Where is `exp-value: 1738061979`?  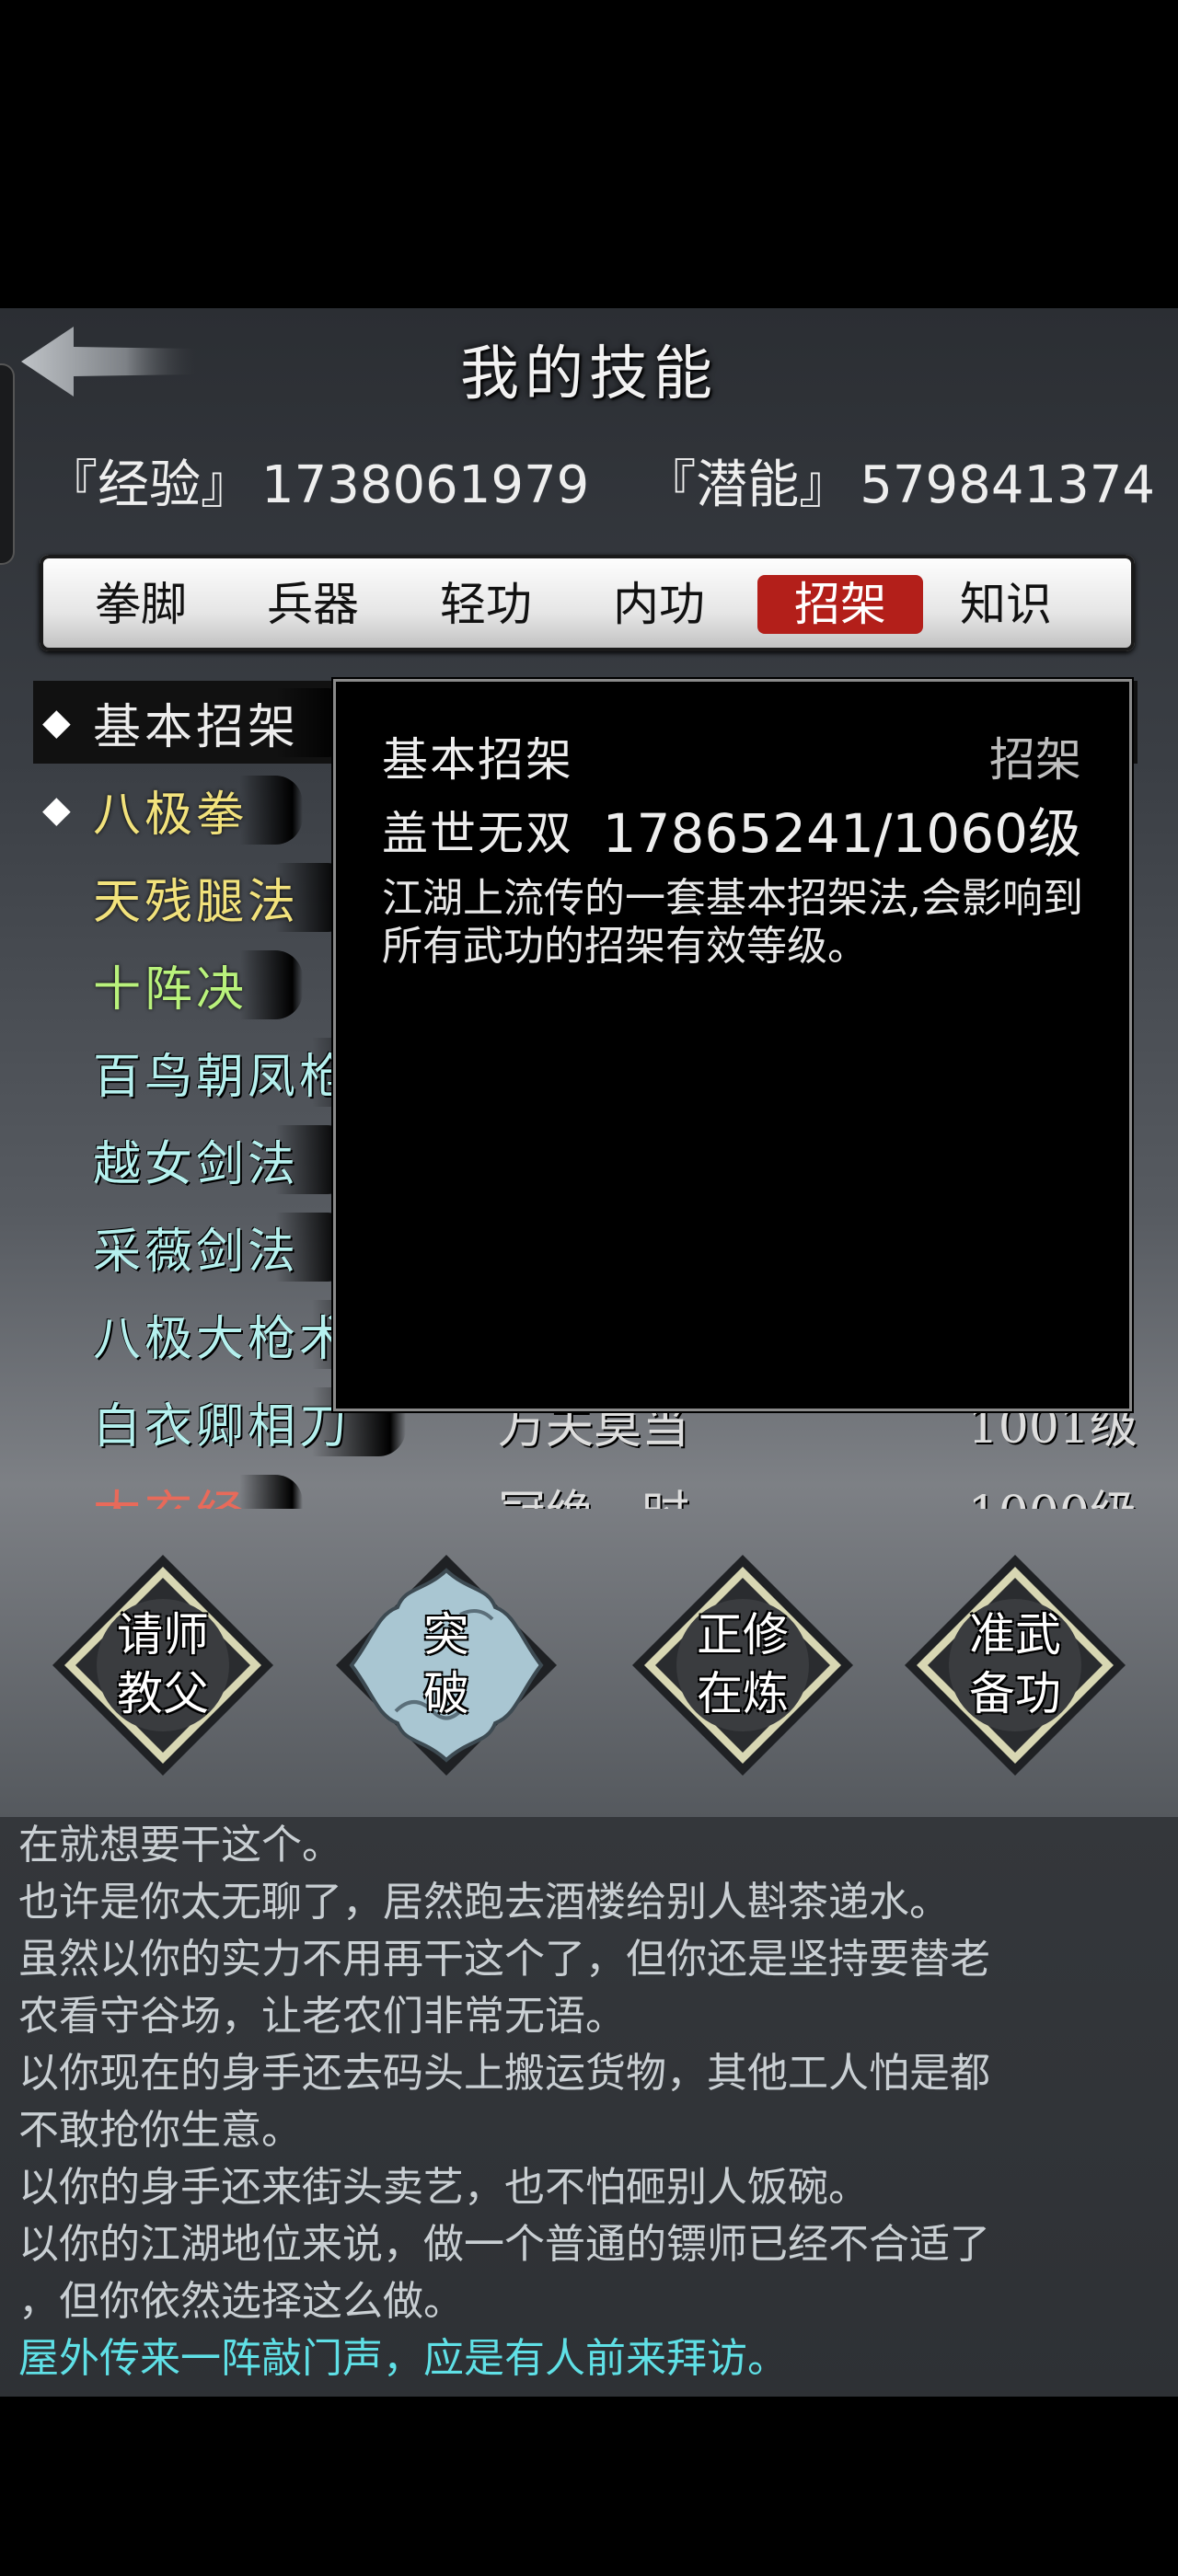
exp-value: 1738061979 is located at coordinates (425, 485).